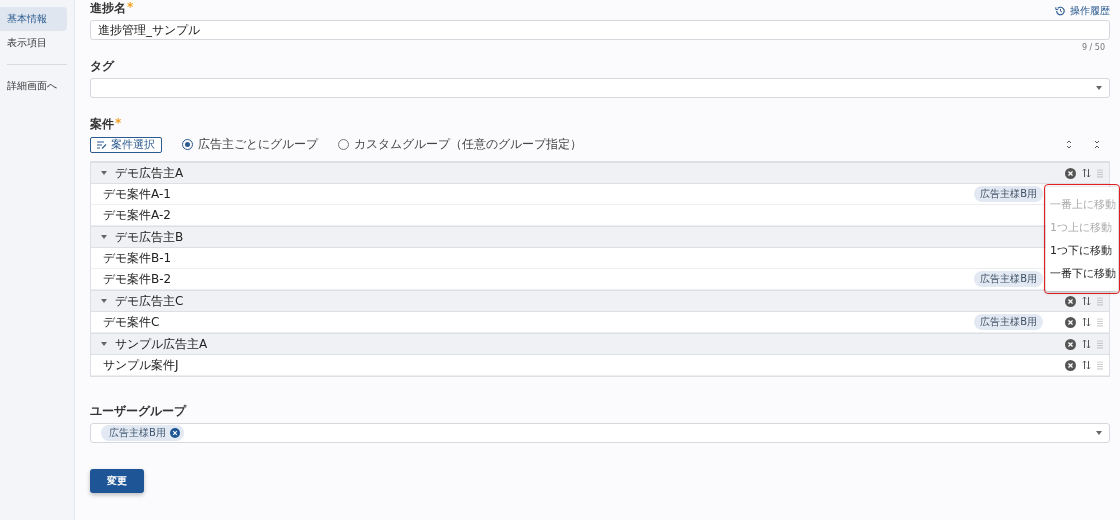  I want to click on project-name: デモ案件B-1, so click(137, 258).